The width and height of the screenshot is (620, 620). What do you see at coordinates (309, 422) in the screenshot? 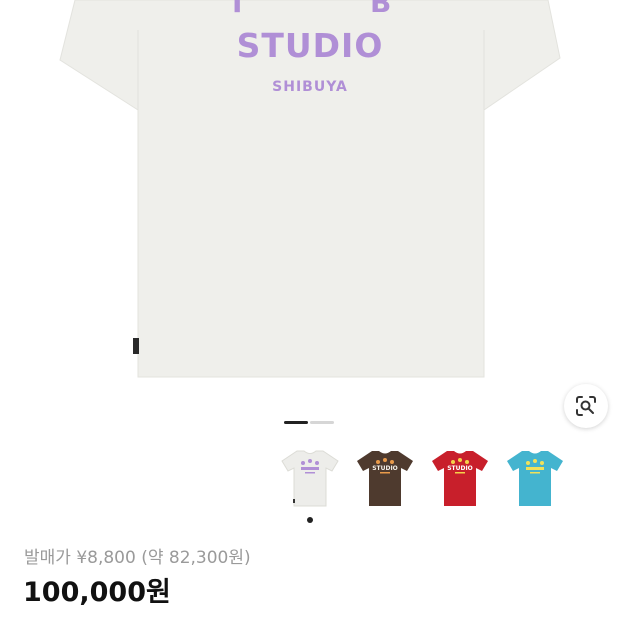
I see `image-pager` at bounding box center [309, 422].